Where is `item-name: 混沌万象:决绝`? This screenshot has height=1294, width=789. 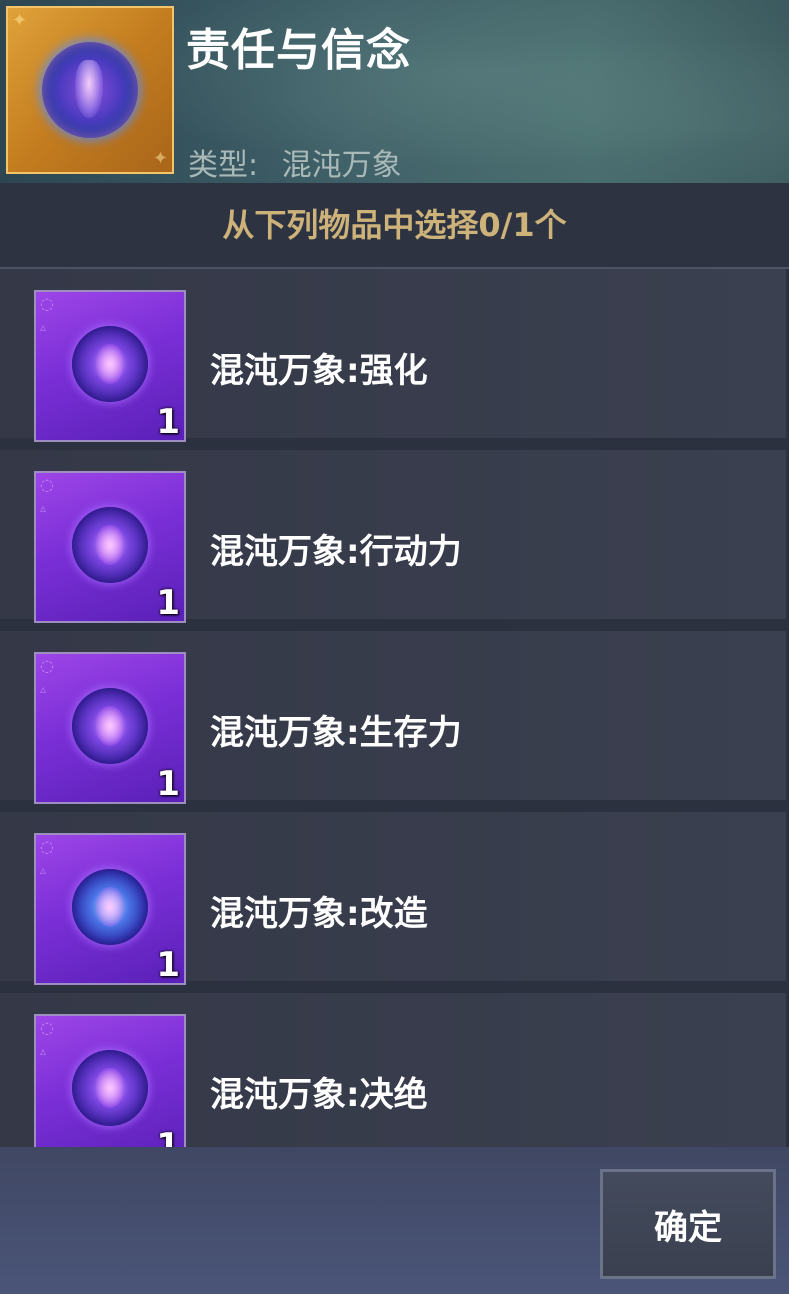 item-name: 混沌万象:决绝 is located at coordinates (319, 1095).